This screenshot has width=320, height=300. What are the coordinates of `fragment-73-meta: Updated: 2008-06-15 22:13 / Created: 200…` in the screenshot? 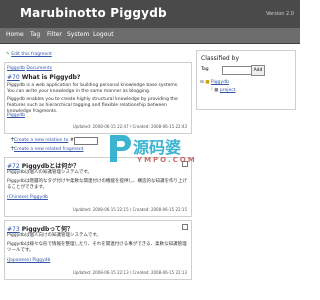 It's located at (129, 272).